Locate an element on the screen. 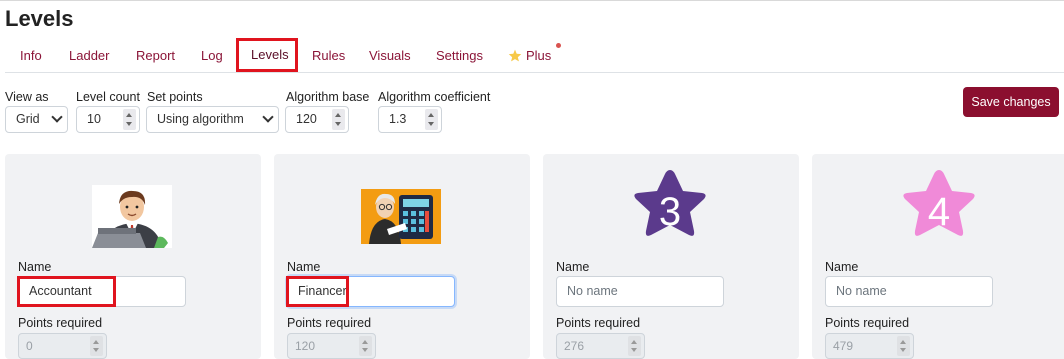 This screenshot has width=1064, height=359. points-required-input: 0 is located at coordinates (62, 346).